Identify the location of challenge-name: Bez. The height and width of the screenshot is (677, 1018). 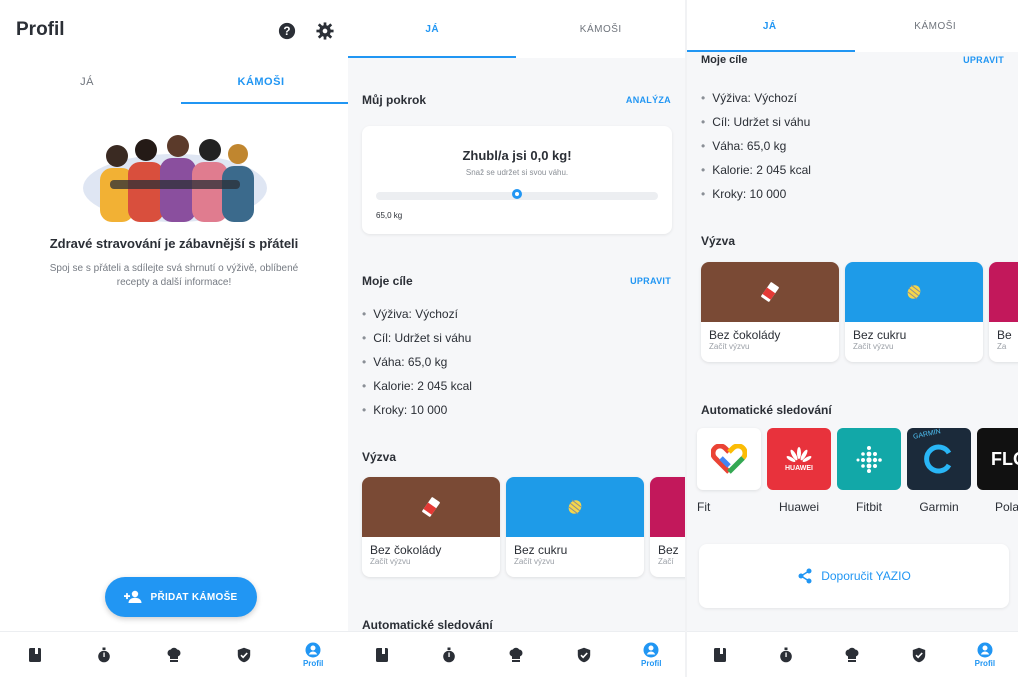
(668, 550).